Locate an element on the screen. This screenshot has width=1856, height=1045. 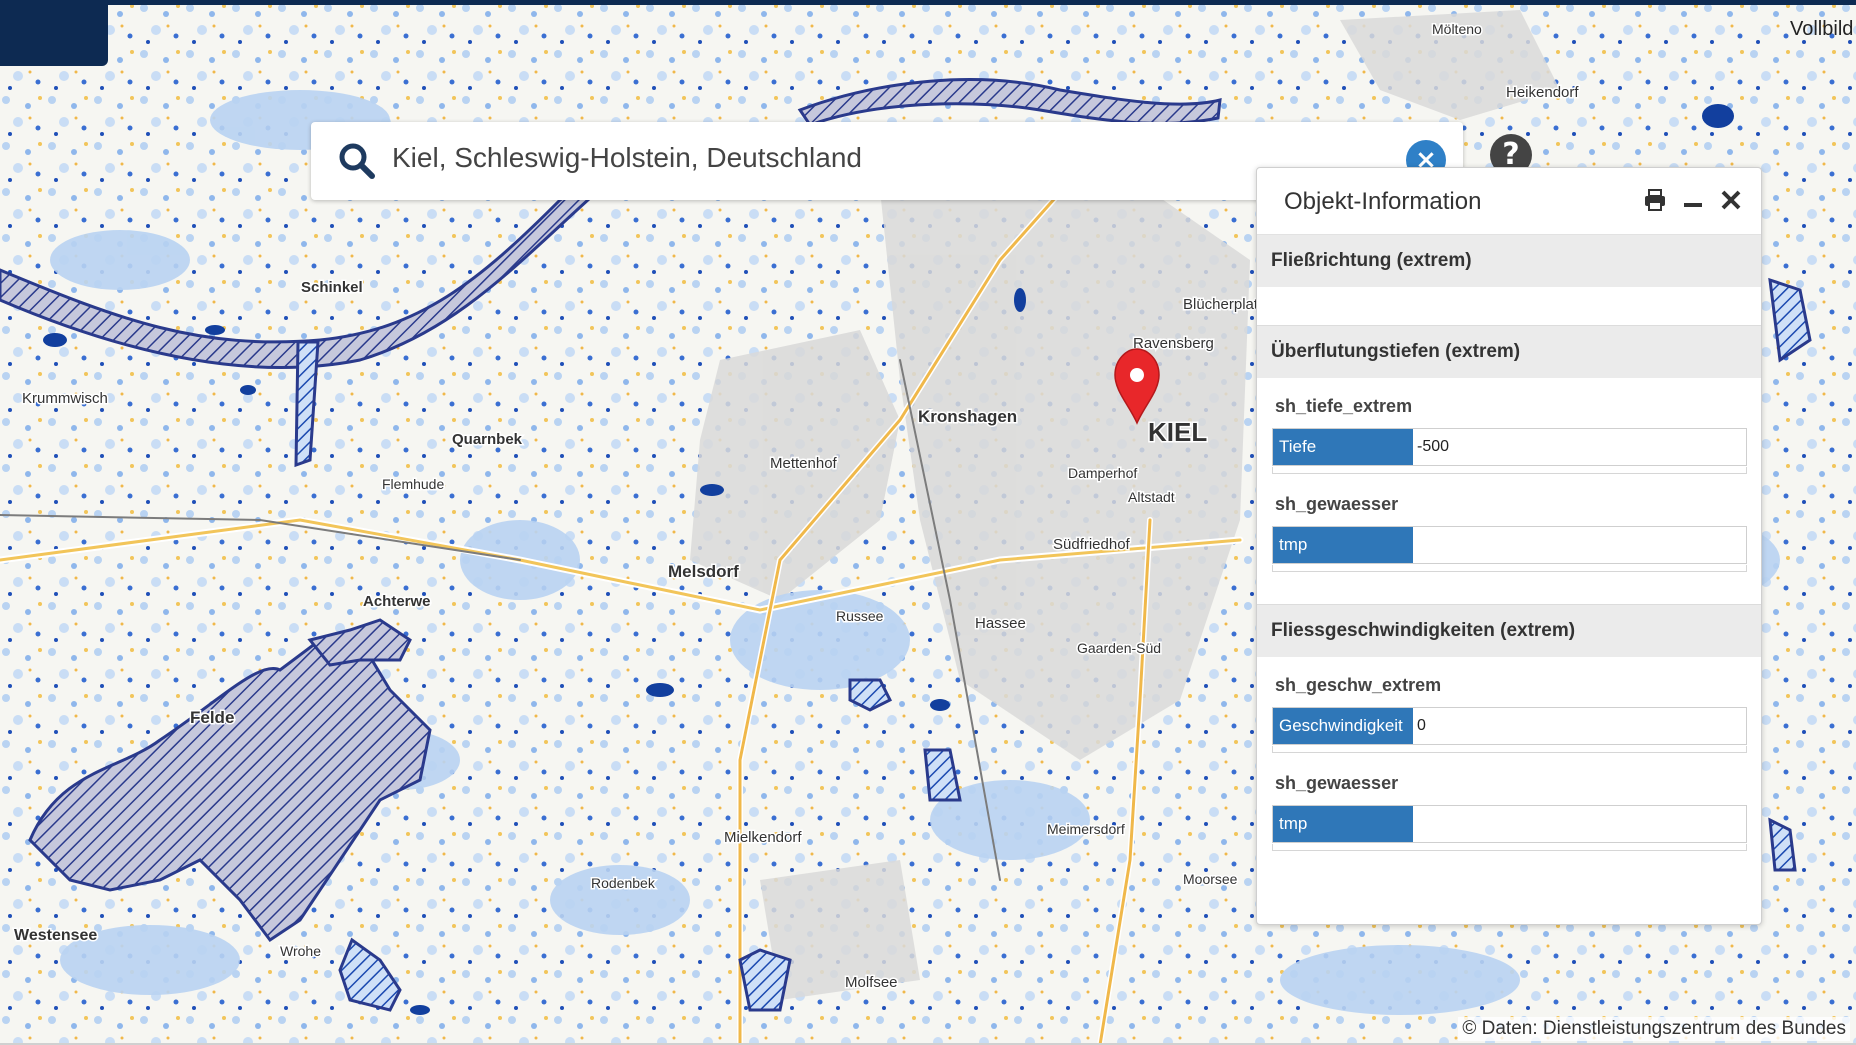
map-label-molfsee: Molfsee is located at coordinates (871, 982).